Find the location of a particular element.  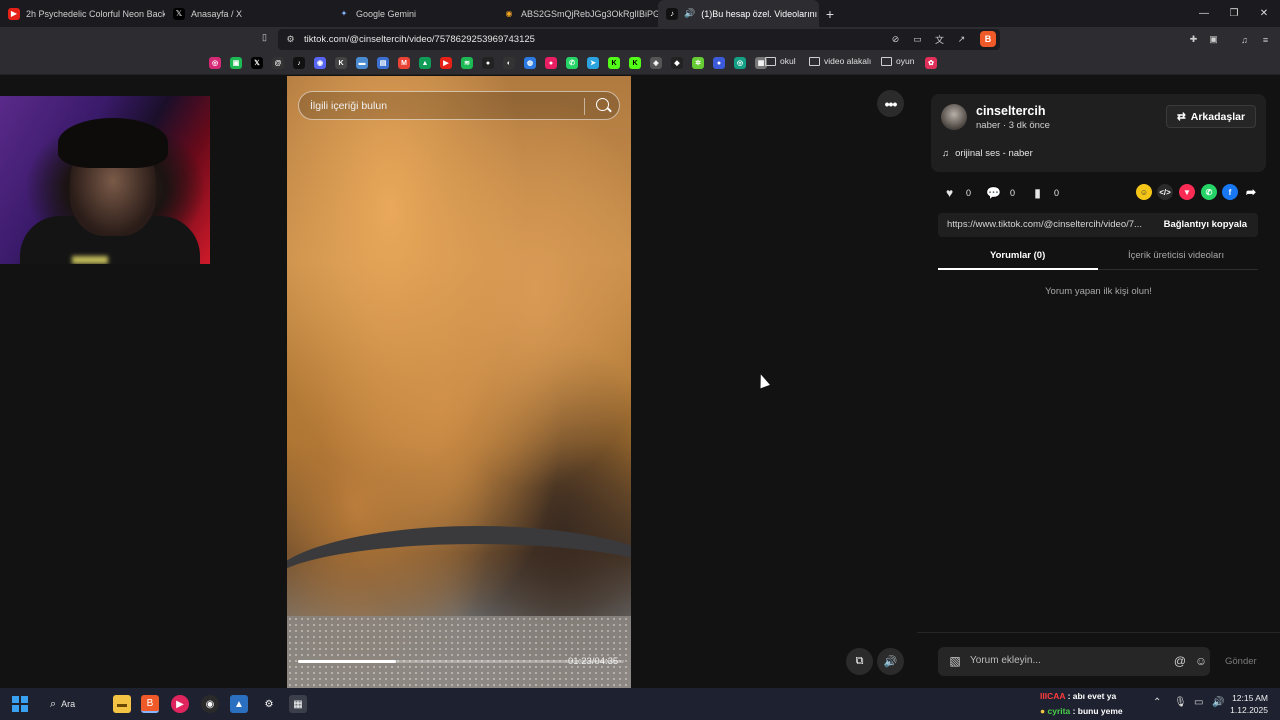

music-link: ♫ orijinal ses - naber is located at coordinates (987, 153).